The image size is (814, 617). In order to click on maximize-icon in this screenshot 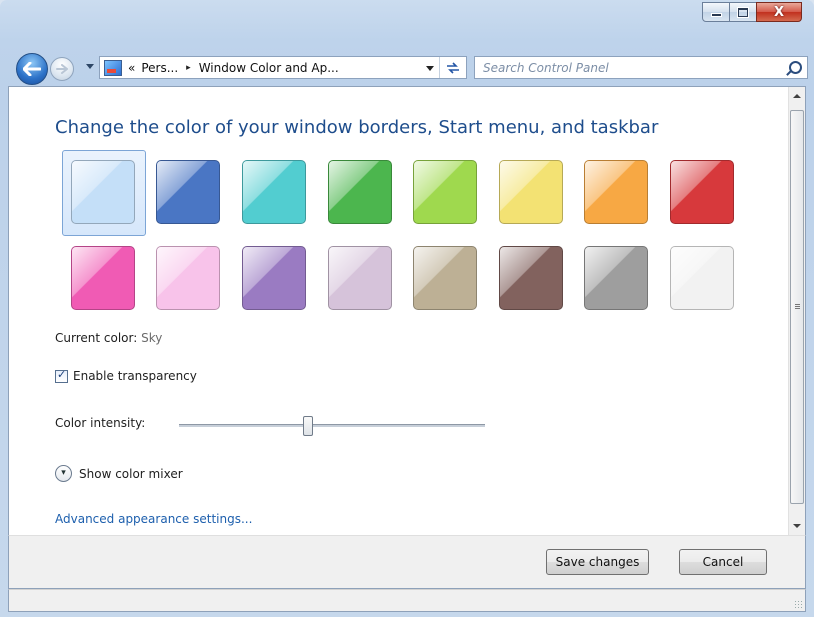, I will do `click(743, 12)`.